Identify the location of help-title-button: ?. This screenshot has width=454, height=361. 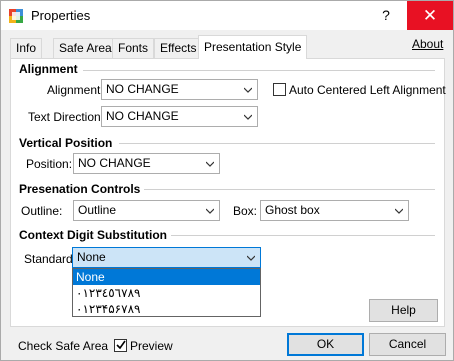
(386, 15).